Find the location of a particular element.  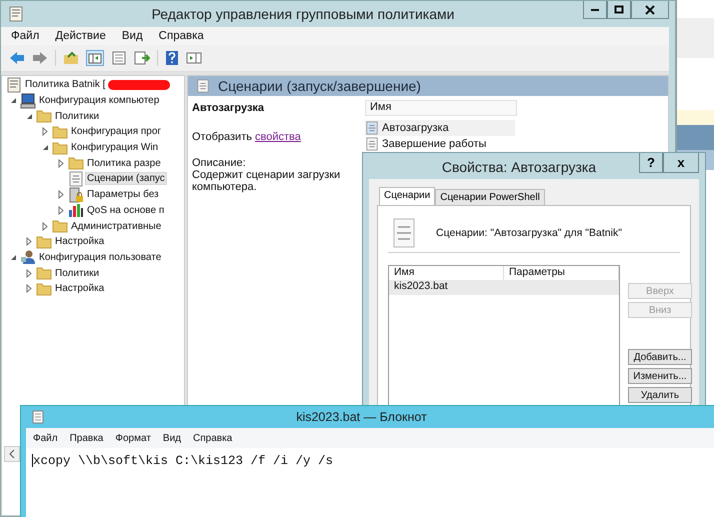

tree-item: Конфигурация пользовате is located at coordinates (100, 257).